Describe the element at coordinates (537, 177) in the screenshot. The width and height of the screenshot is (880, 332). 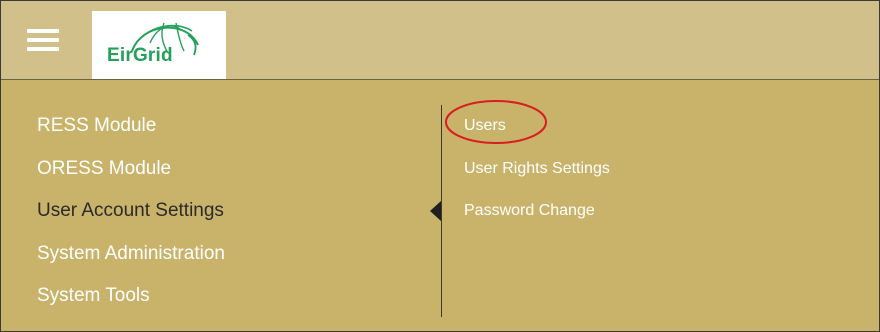
I see `submenu-item-user-rights-settings: User Rights Settings` at that location.